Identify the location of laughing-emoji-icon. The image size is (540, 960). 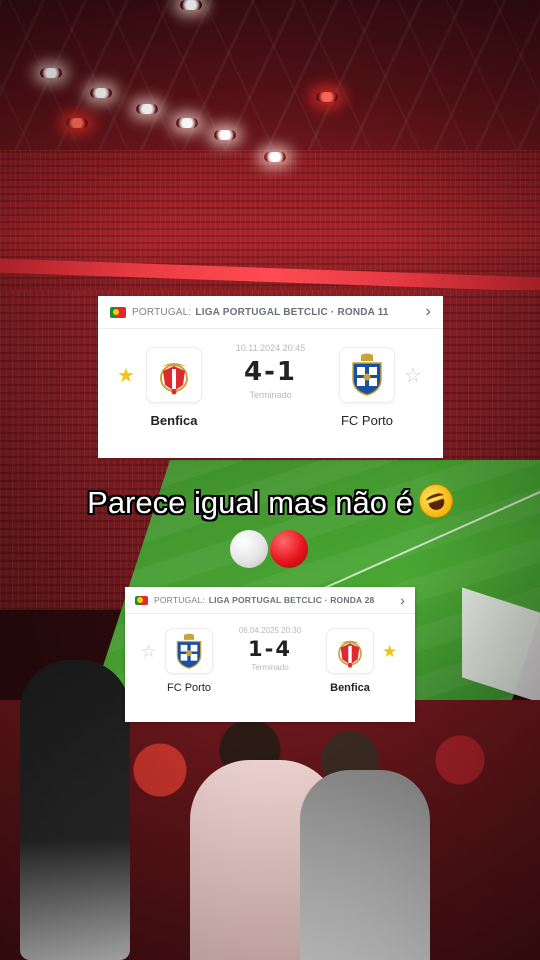
(436, 501).